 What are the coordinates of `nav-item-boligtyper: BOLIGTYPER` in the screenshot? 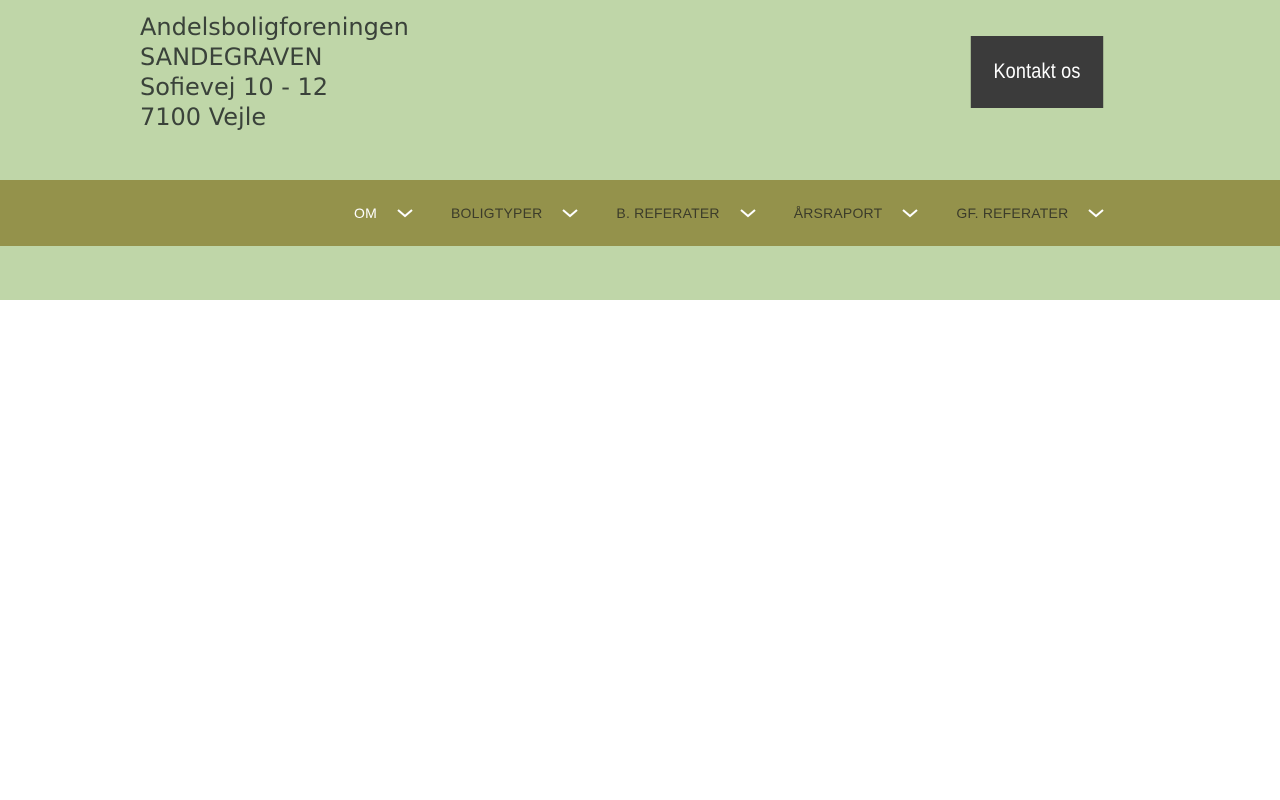 It's located at (533, 213).